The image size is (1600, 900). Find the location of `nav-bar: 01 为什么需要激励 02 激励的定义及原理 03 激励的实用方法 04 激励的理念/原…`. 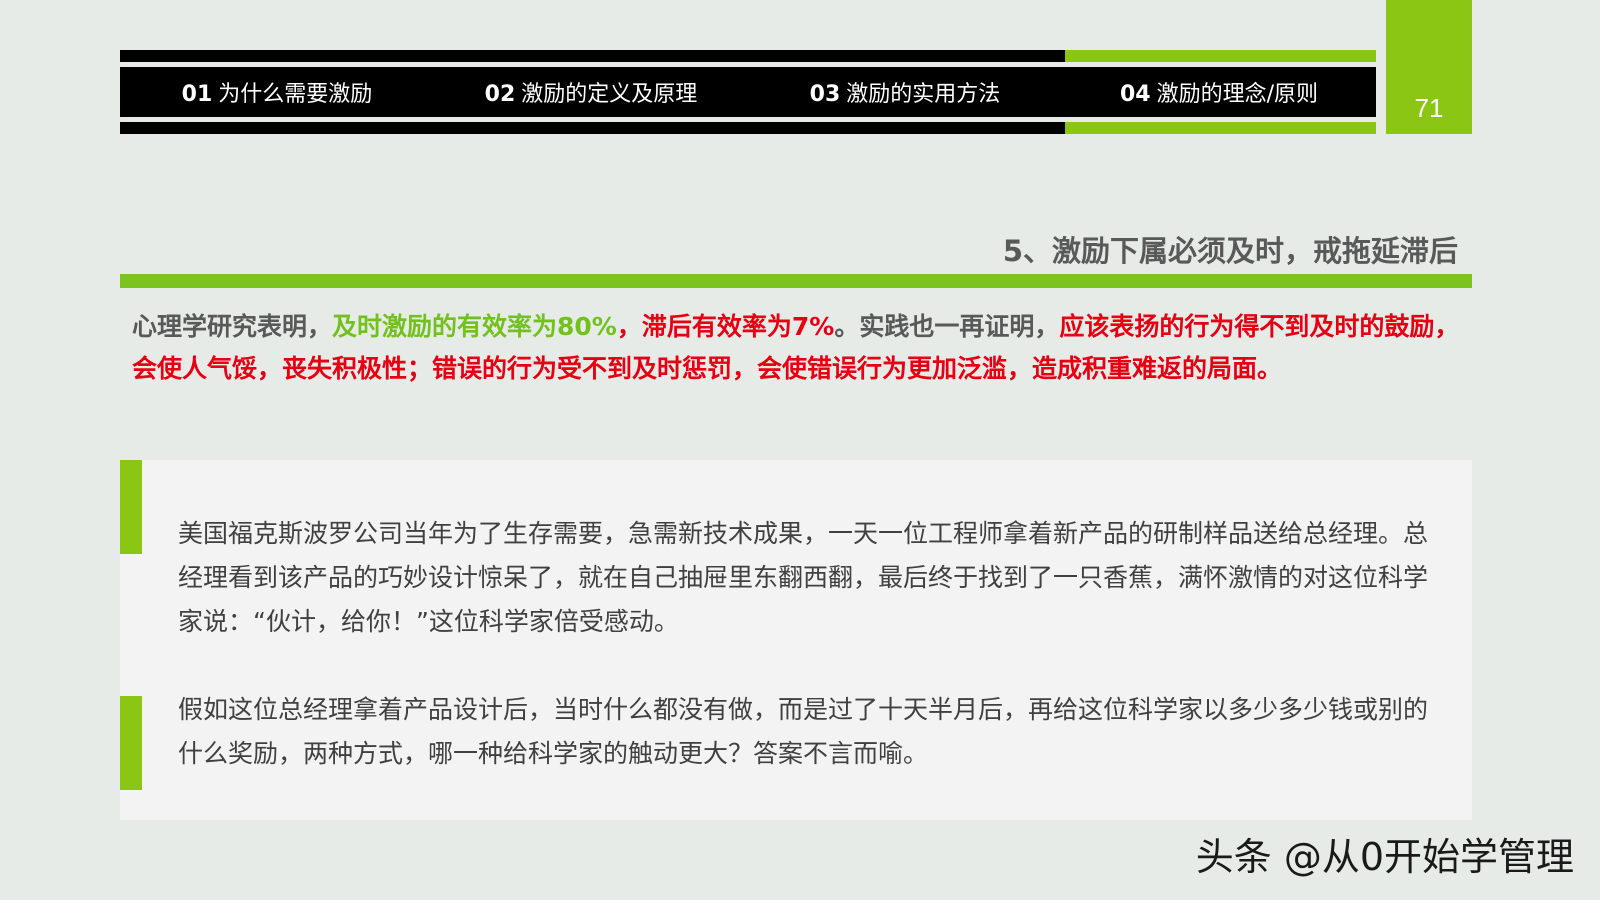

nav-bar: 01 为什么需要激励 02 激励的定义及原理 03 激励的实用方法 04 激励的理念/原… is located at coordinates (748, 92).